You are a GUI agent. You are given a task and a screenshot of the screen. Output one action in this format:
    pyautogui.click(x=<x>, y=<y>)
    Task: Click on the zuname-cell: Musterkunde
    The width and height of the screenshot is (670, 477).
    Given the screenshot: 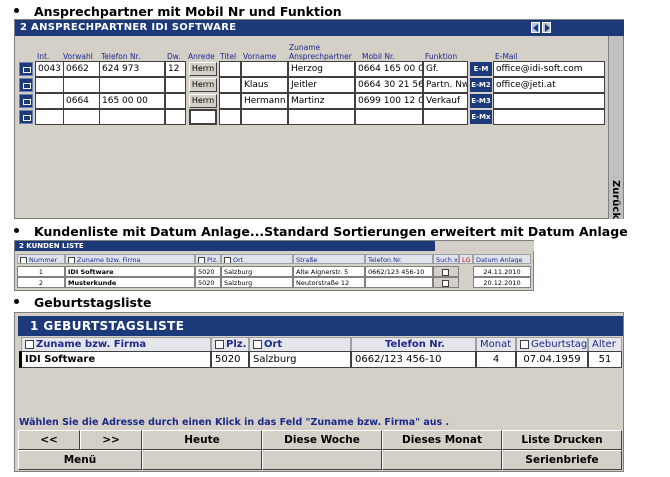 What is the action you would take?
    pyautogui.click(x=130, y=282)
    